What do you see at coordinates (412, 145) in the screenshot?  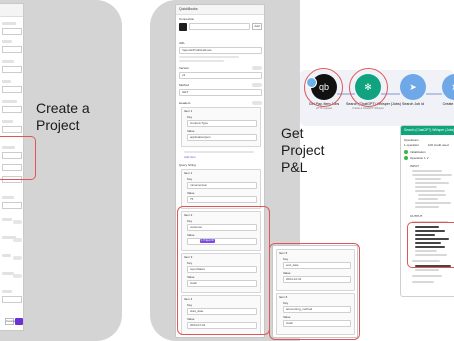 I see `operation-count: 1 operation` at bounding box center [412, 145].